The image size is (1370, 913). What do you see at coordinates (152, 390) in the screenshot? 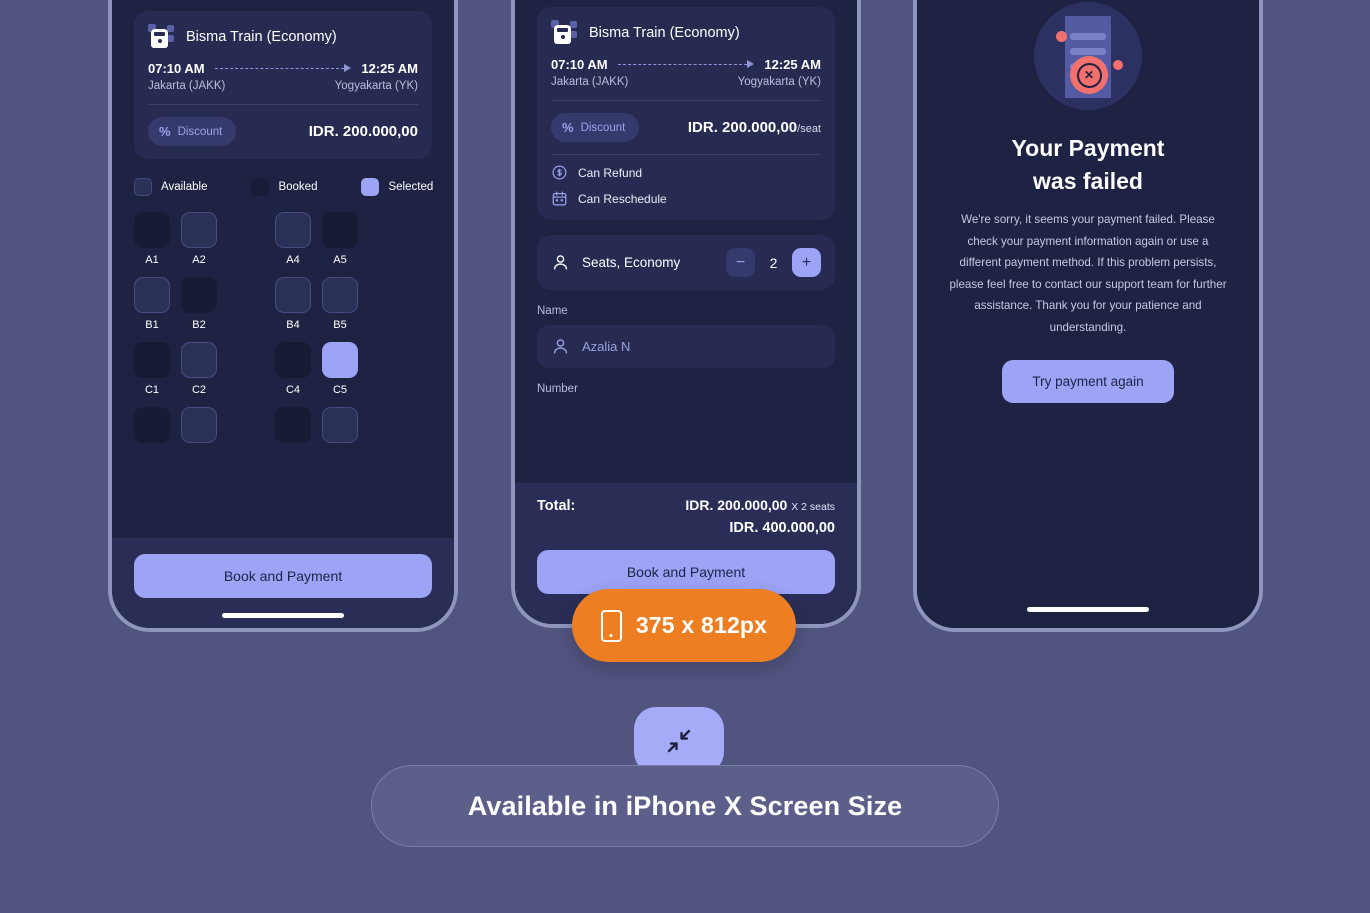
I see `seat-label: C1` at bounding box center [152, 390].